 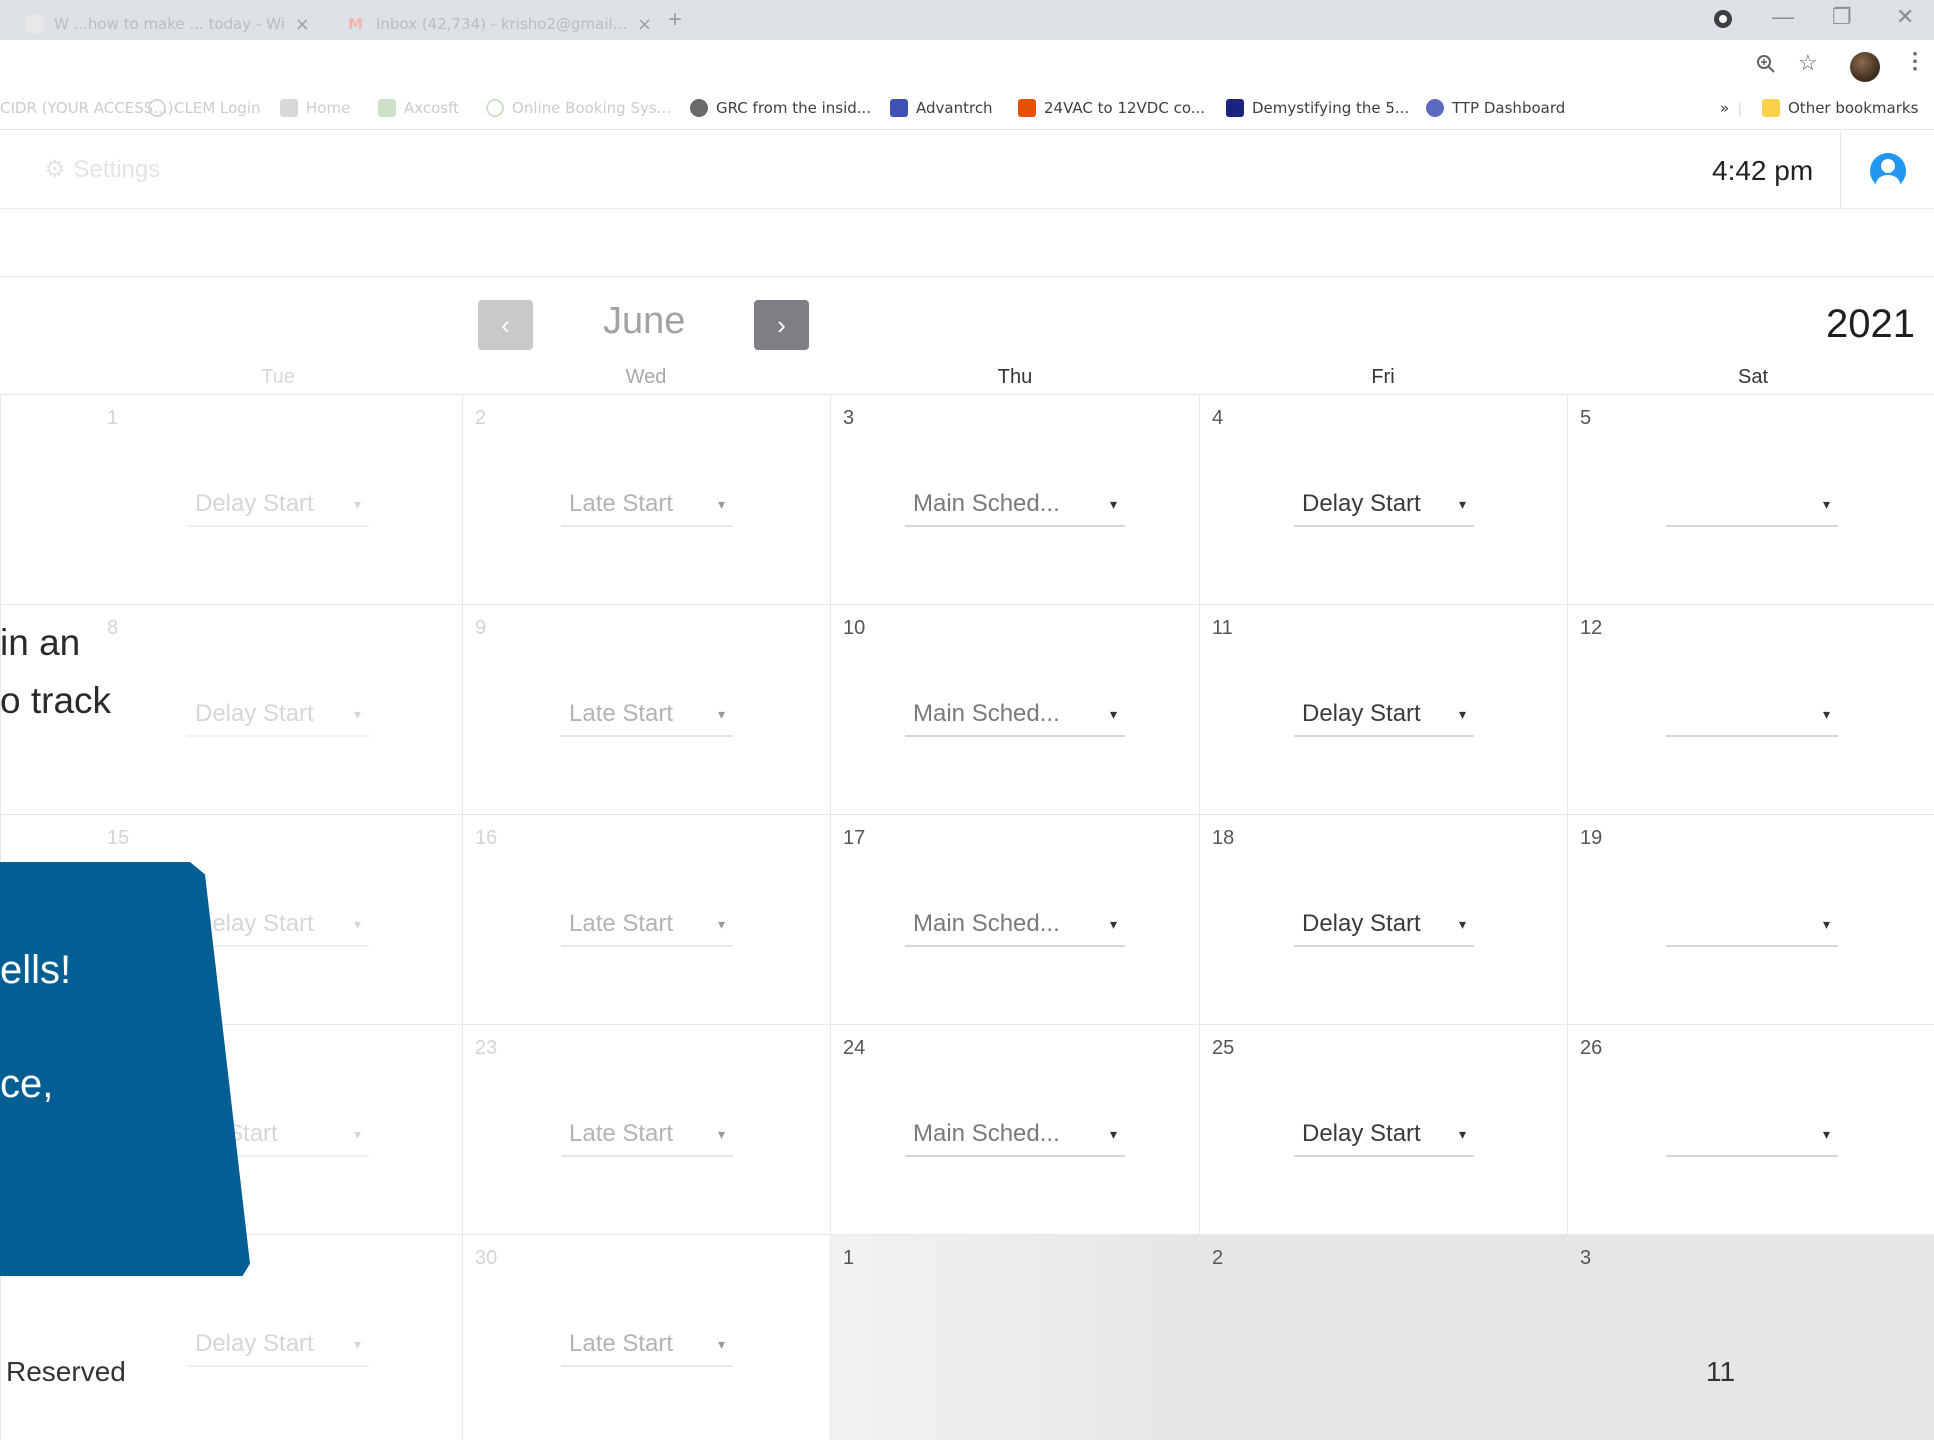 I want to click on bookmark-item: TTP Dashboard, so click(x=1495, y=108).